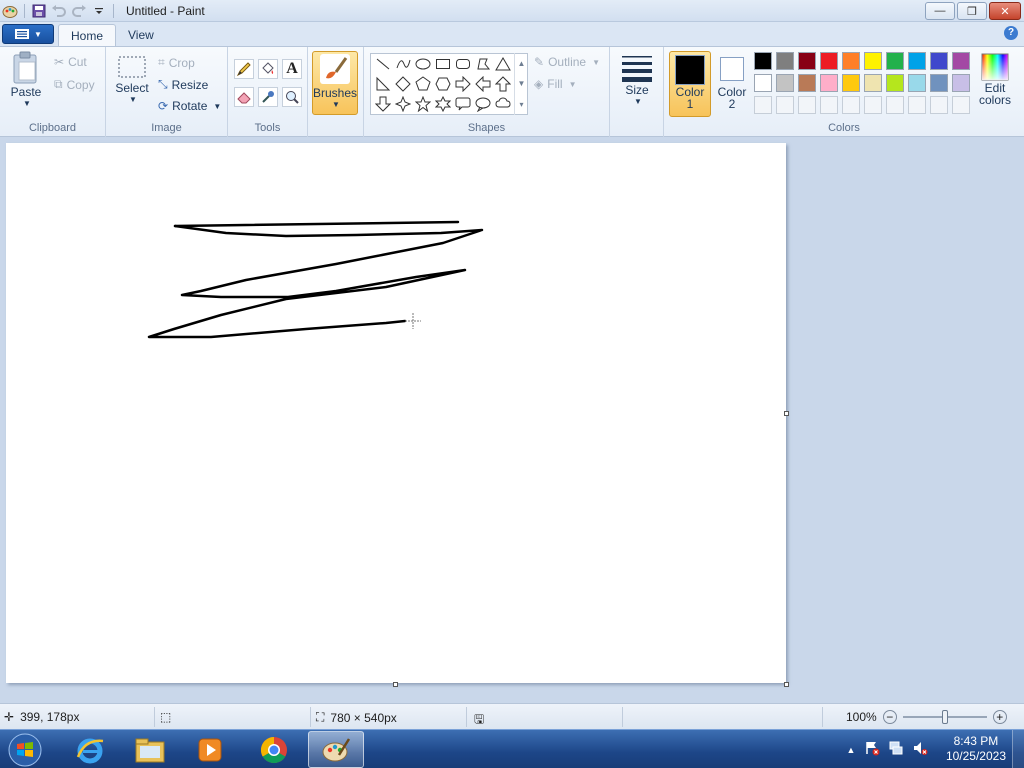 The image size is (1024, 768). Describe the element at coordinates (336, 749) in the screenshot. I see `paint-taskbar-icon` at that location.